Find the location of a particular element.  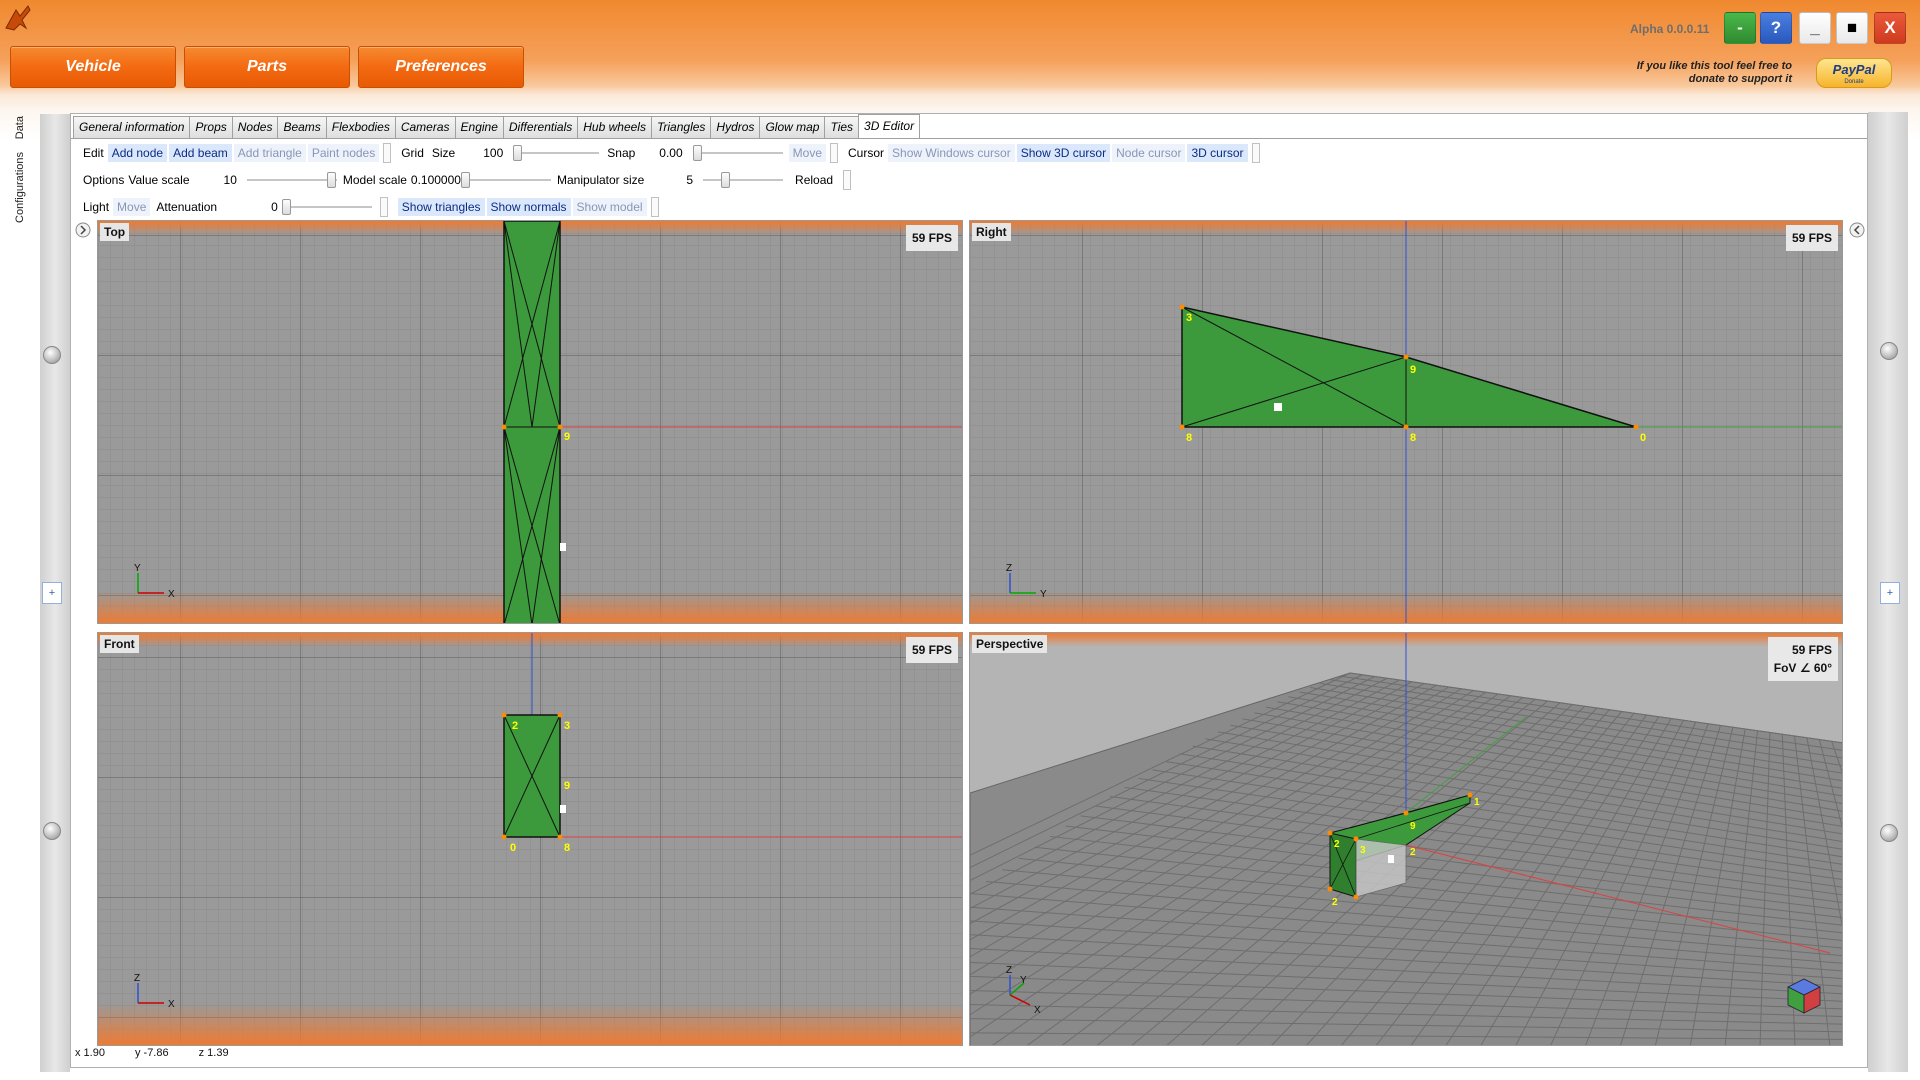

left-knob-bottom is located at coordinates (52, 831).